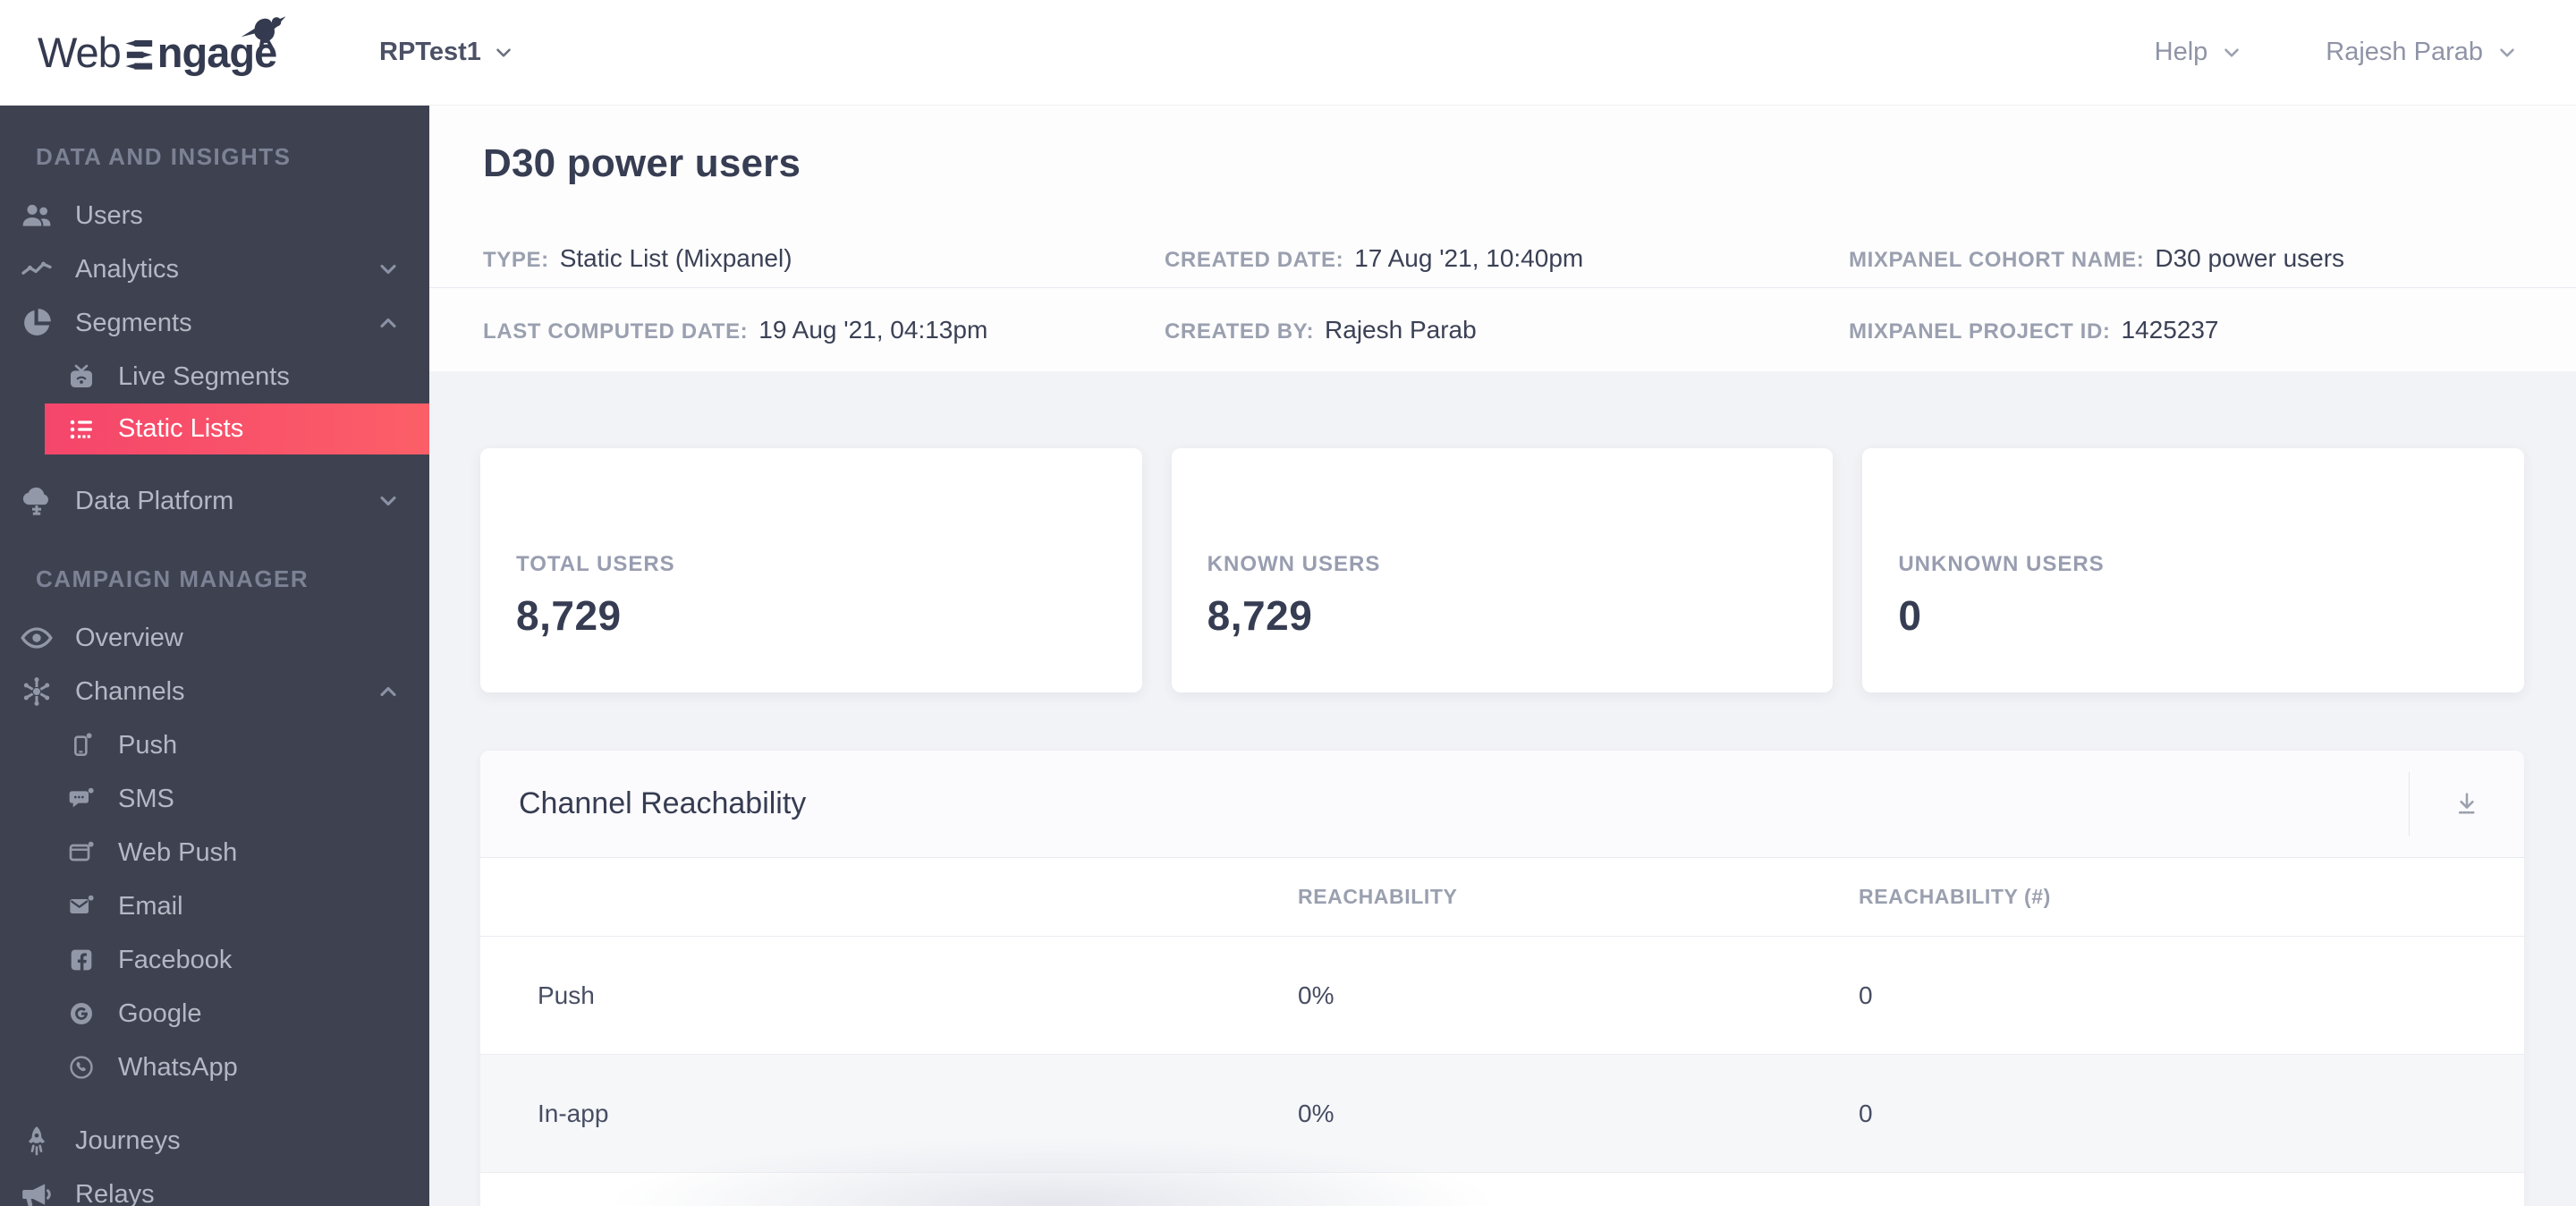  I want to click on stat-label: KNOWN USERS, so click(1294, 563).